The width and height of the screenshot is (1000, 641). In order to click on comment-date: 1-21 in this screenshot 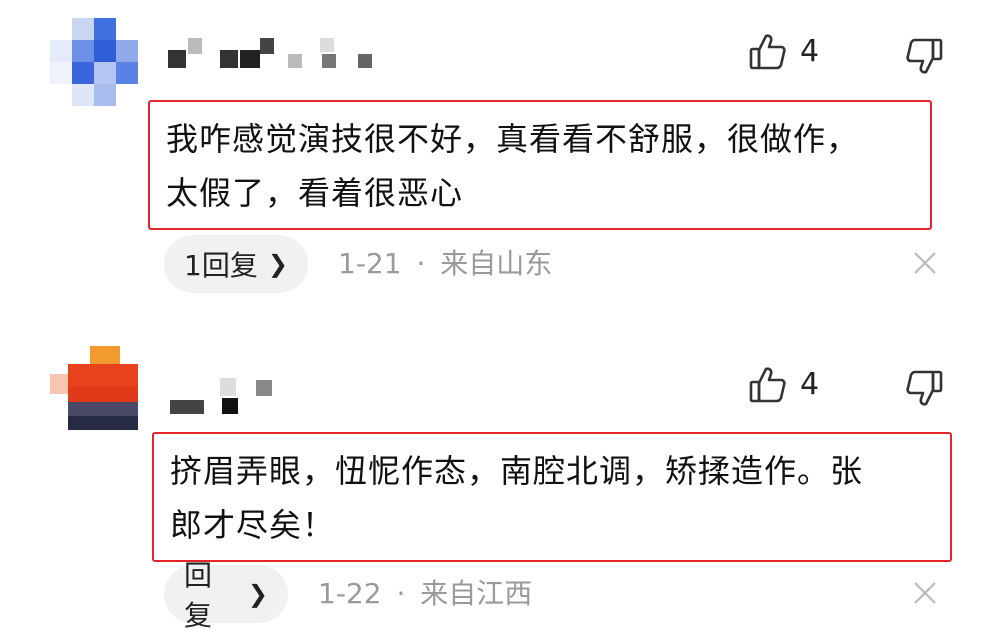, I will do `click(370, 263)`.